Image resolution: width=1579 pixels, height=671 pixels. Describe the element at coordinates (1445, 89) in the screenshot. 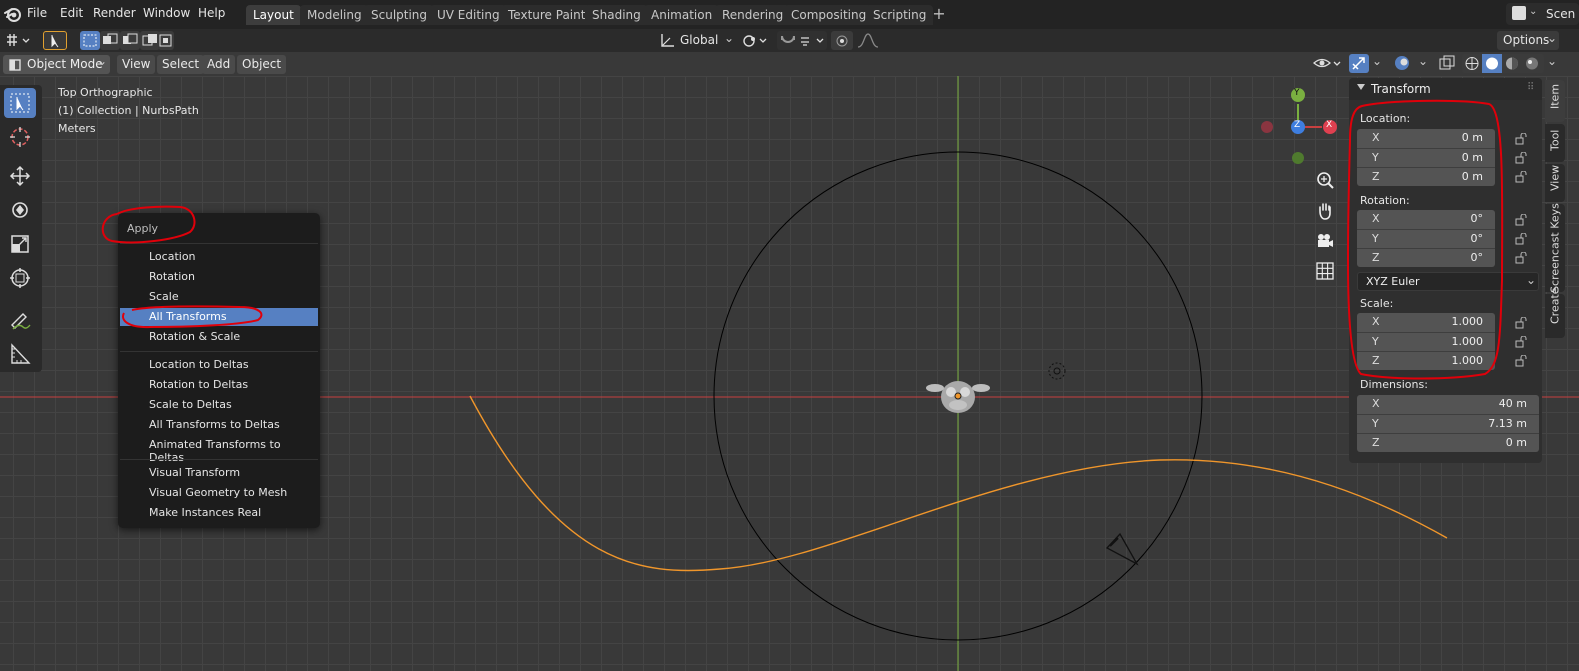

I see `transform-panel-header: Transform ⠿` at that location.